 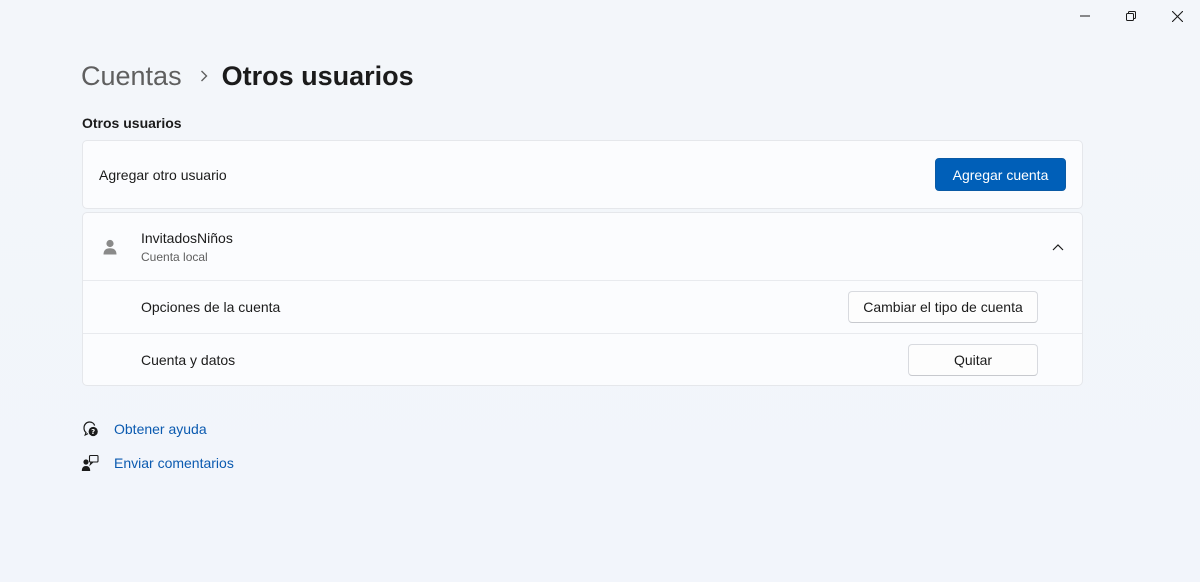 What do you see at coordinates (943, 307) in the screenshot?
I see `change-account-type-button: Cambiar el tipo de cuenta` at bounding box center [943, 307].